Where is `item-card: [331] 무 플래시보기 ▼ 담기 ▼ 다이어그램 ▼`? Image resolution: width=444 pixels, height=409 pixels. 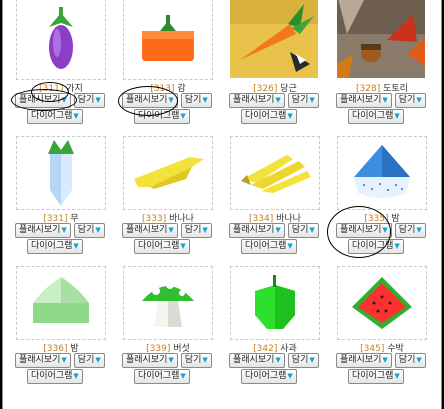
item-card: [331] 무 플래시보기 ▼ 담기 ▼ 다이어그램 ▼ is located at coordinates (61, 194).